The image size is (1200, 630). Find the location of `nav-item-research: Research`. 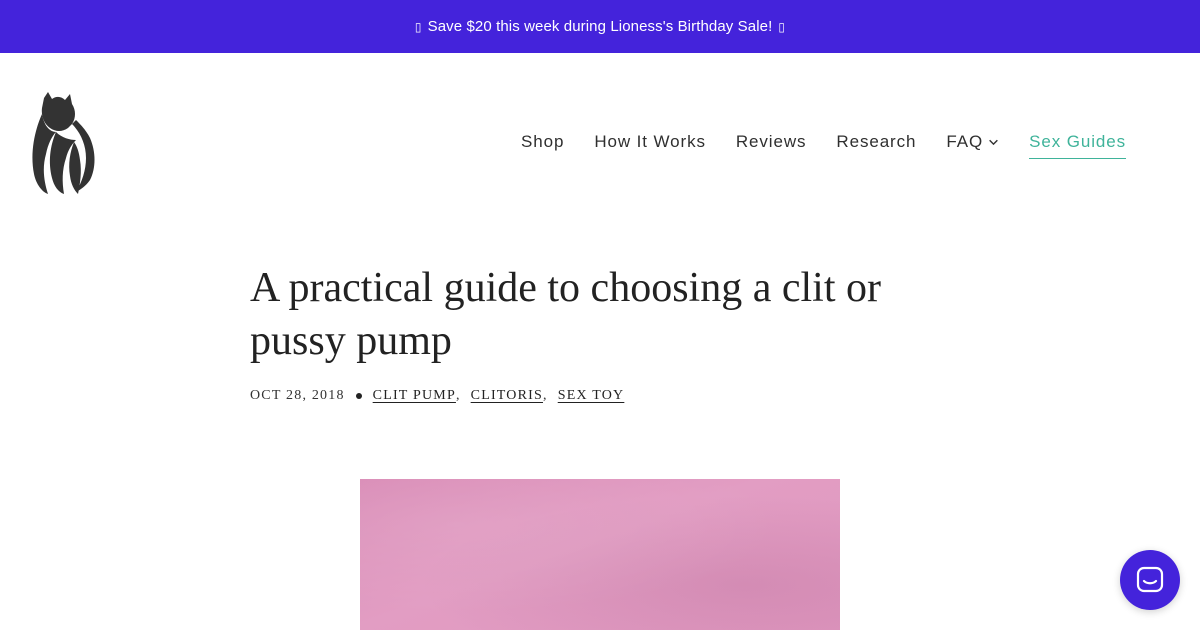

nav-item-research: Research is located at coordinates (876, 143).